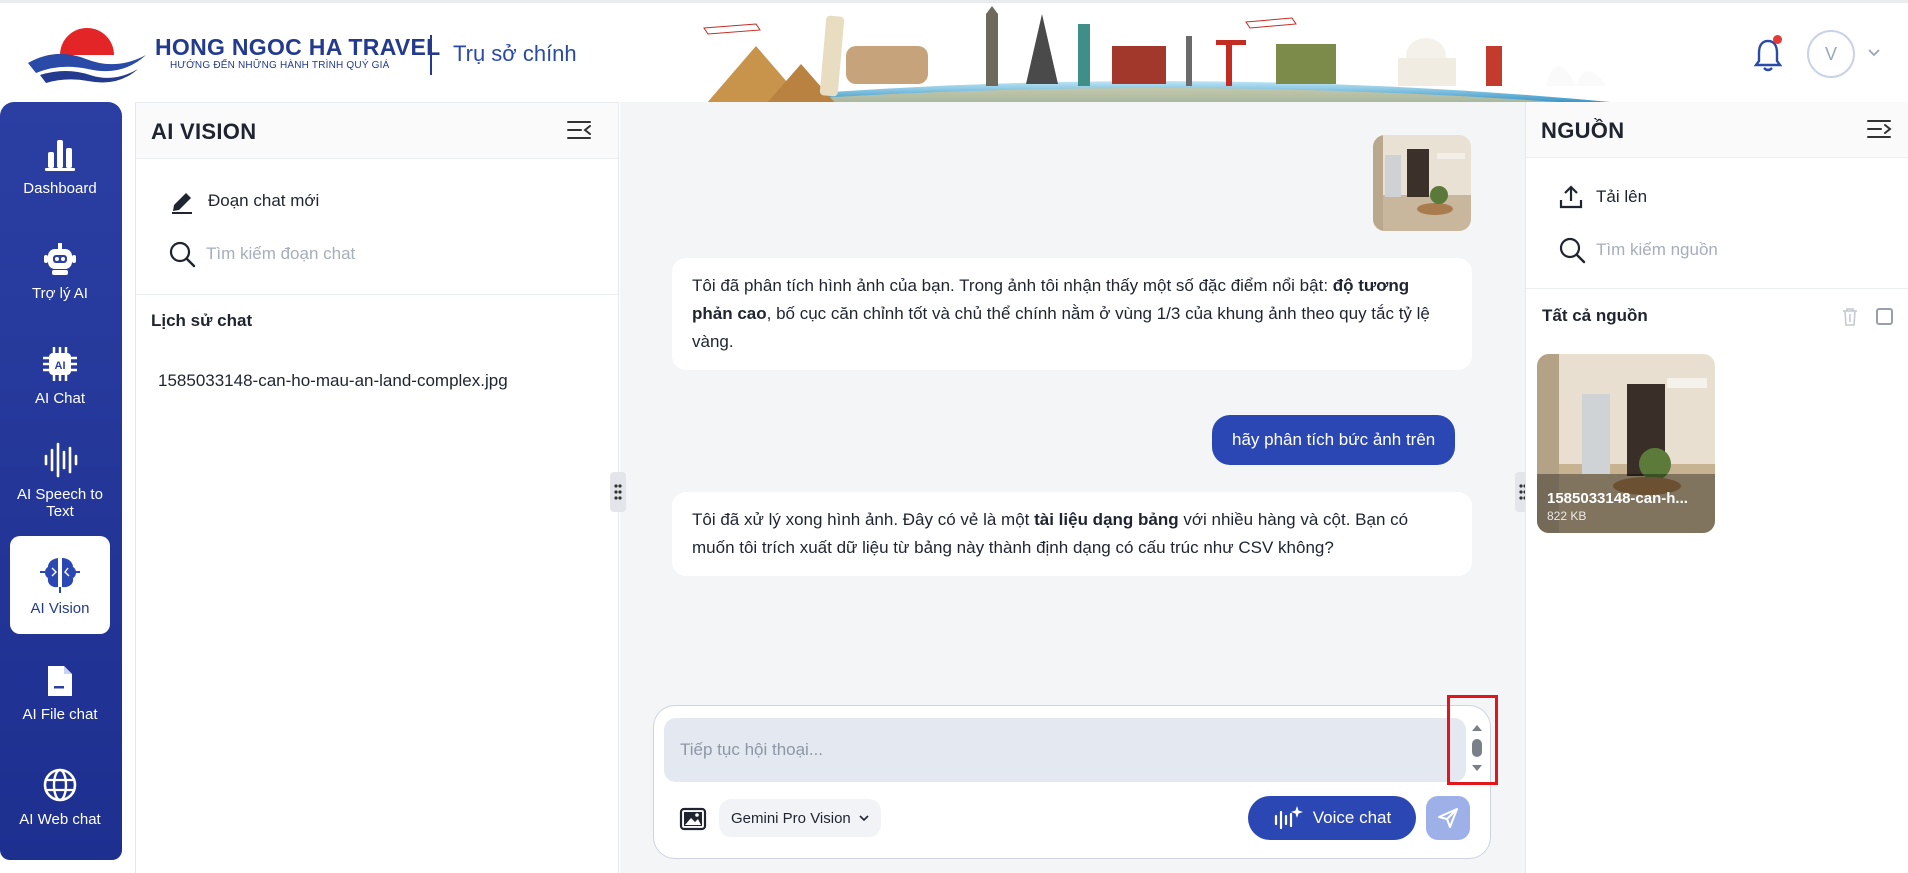 The image size is (1908, 873). Describe the element at coordinates (60, 575) in the screenshot. I see `brain-icon` at that location.